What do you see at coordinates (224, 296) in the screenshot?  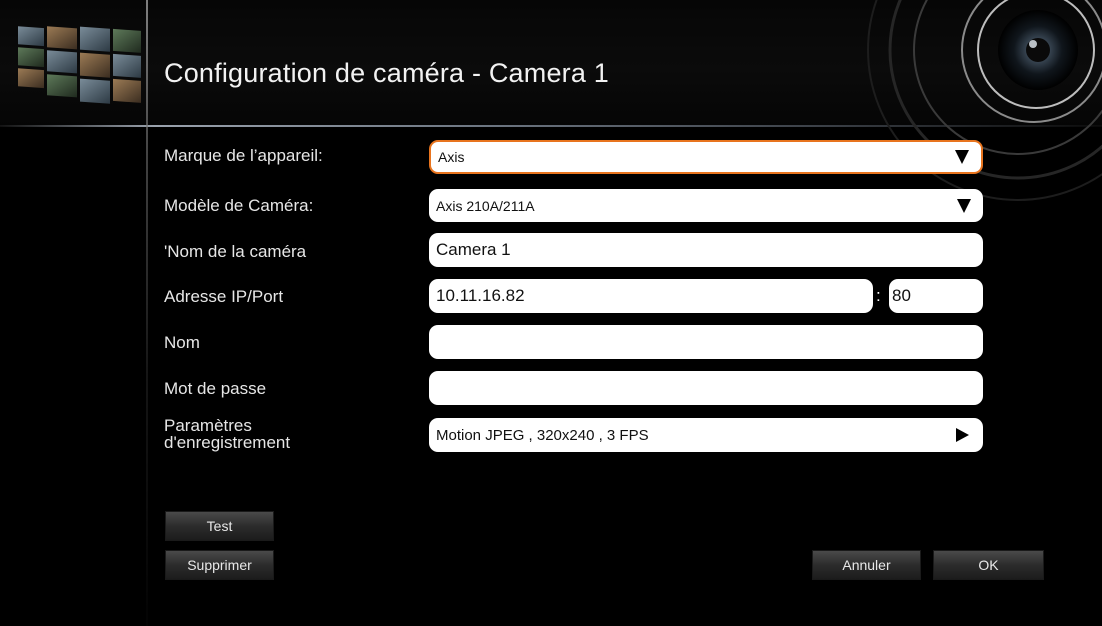 I see `ip-port-label: Adresse IP/Port` at bounding box center [224, 296].